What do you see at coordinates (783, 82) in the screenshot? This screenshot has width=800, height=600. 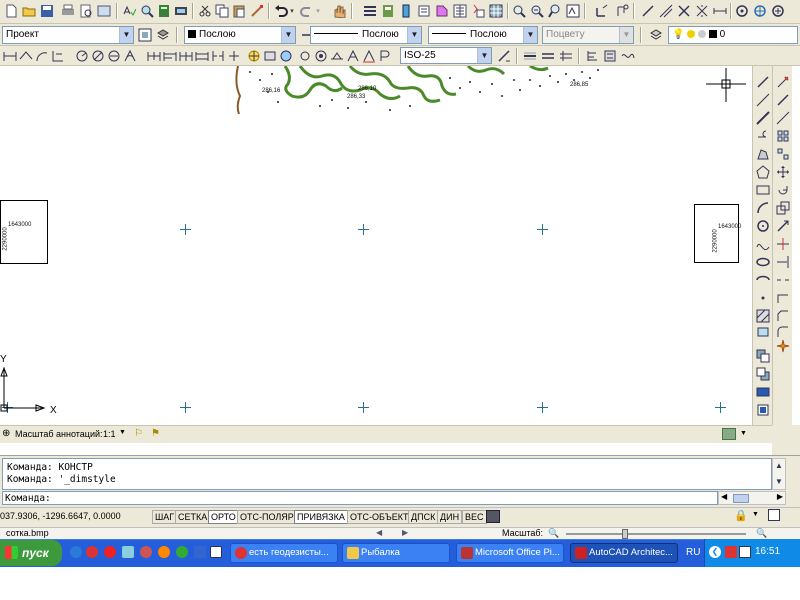 I see `erase-icon` at bounding box center [783, 82].